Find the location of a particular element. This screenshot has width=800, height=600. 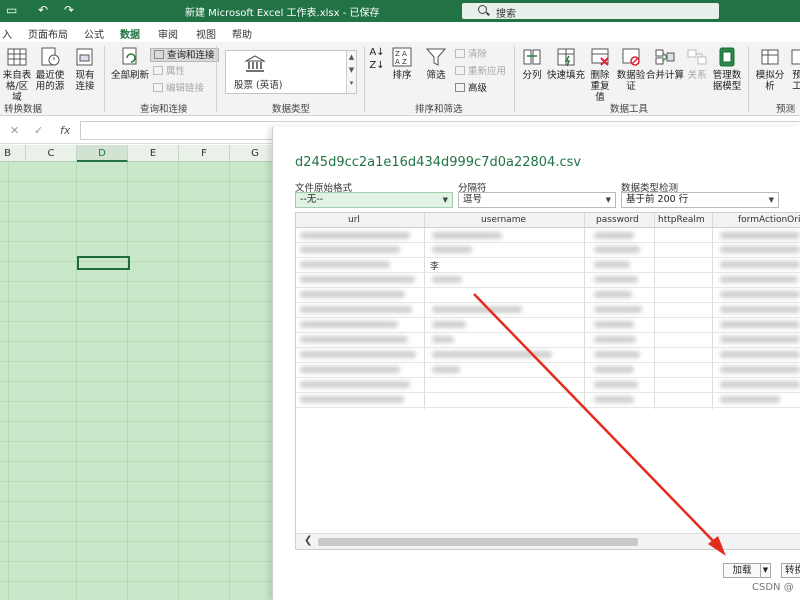

column-header-d: D is located at coordinates (102, 153).